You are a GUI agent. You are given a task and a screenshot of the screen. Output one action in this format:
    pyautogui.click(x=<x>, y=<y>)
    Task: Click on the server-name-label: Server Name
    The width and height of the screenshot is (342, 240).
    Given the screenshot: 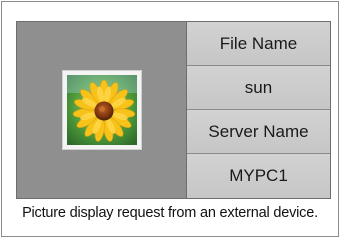 What is the action you would take?
    pyautogui.click(x=258, y=132)
    